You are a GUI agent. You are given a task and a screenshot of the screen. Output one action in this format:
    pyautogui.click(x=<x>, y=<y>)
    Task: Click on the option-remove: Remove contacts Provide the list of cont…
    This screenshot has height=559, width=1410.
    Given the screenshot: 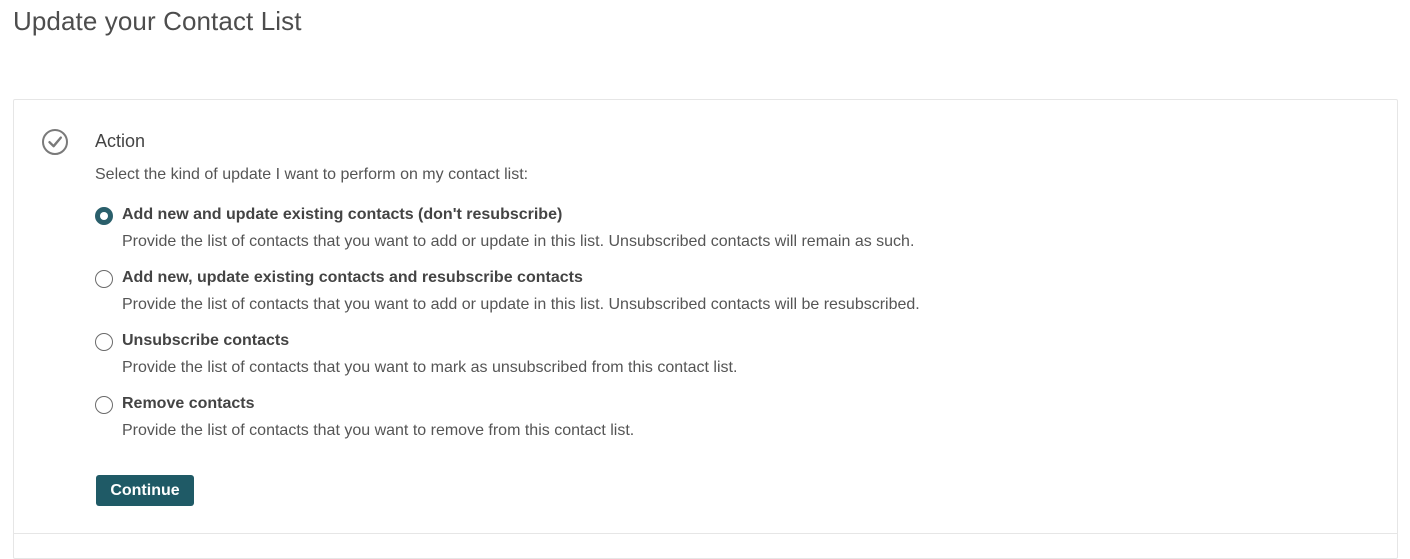 What is the action you would take?
    pyautogui.click(x=595, y=416)
    